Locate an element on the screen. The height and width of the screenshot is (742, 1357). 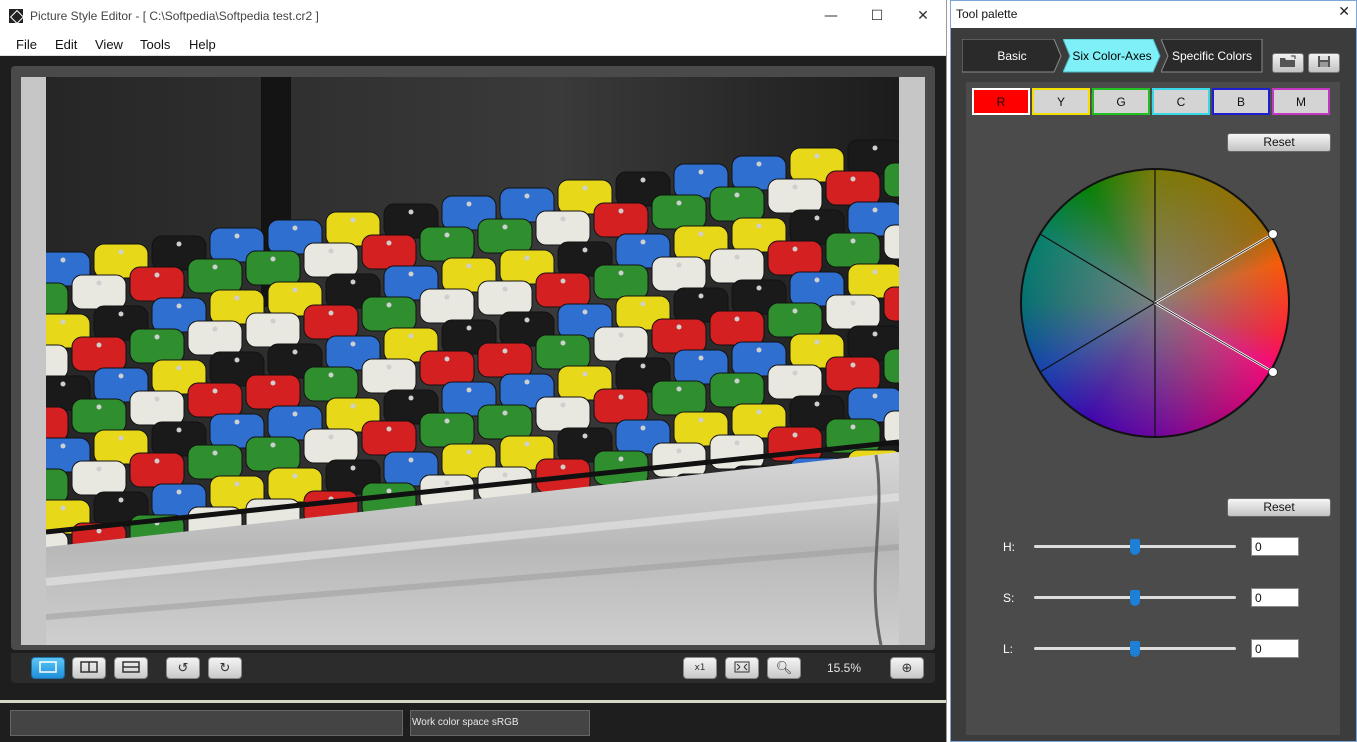
palette-close-button: ✕ is located at coordinates (1344, 12).